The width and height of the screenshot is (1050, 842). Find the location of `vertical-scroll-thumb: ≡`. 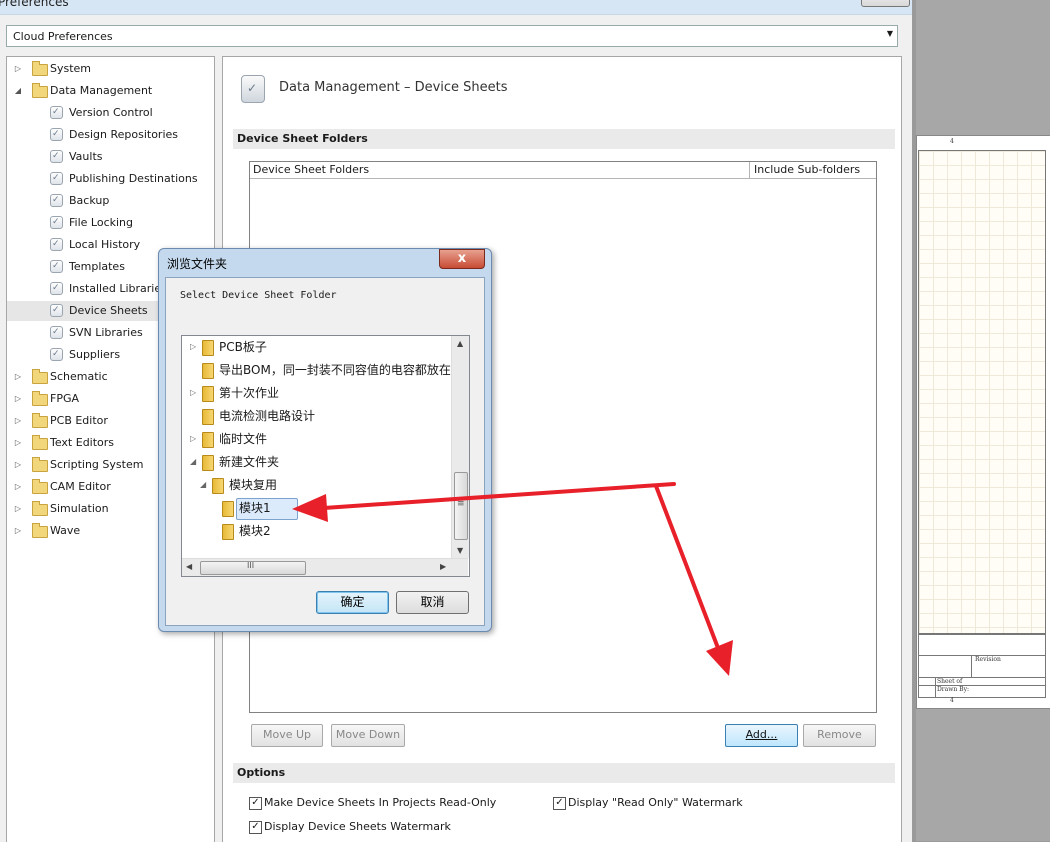

vertical-scroll-thumb: ≡ is located at coordinates (461, 506).